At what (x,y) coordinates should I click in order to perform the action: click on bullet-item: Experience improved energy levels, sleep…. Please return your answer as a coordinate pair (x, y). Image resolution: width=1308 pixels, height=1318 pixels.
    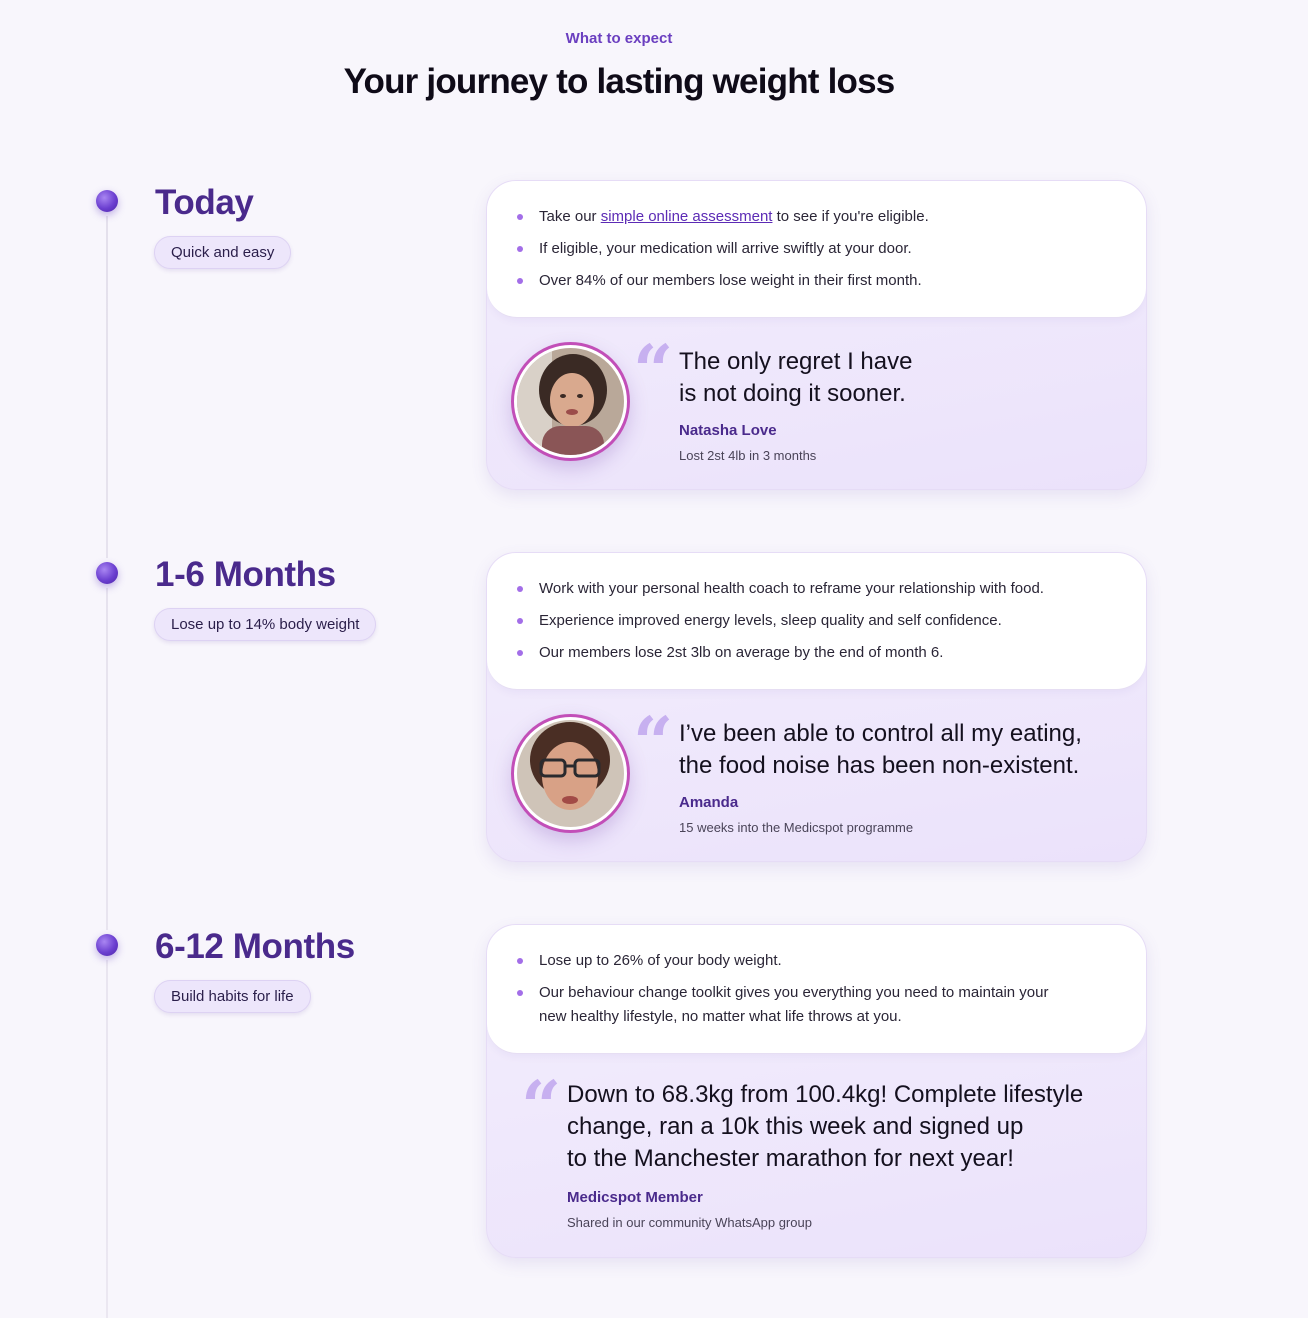
    Looking at the image, I should click on (816, 621).